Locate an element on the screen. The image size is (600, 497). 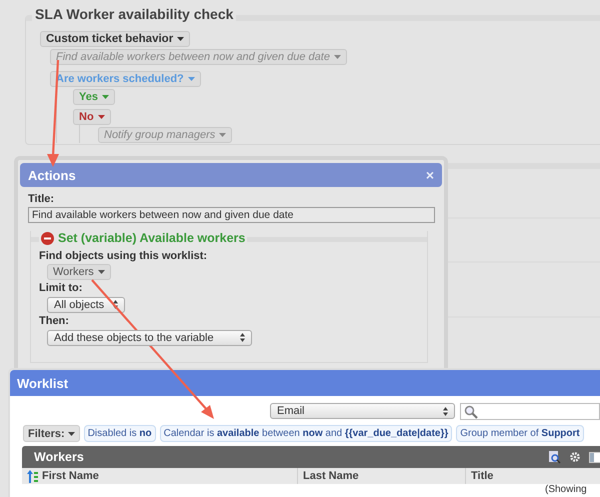
field-label: Find objects using this worklist: is located at coordinates (123, 256).